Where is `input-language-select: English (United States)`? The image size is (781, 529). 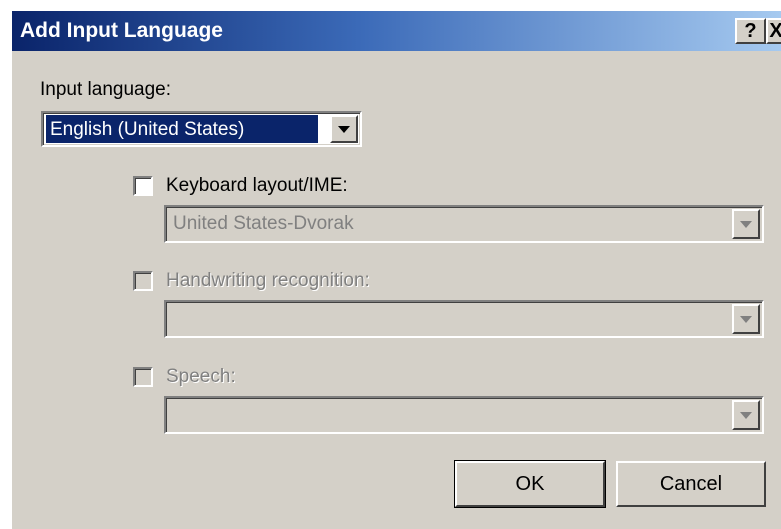 input-language-select: English (United States) is located at coordinates (201, 129).